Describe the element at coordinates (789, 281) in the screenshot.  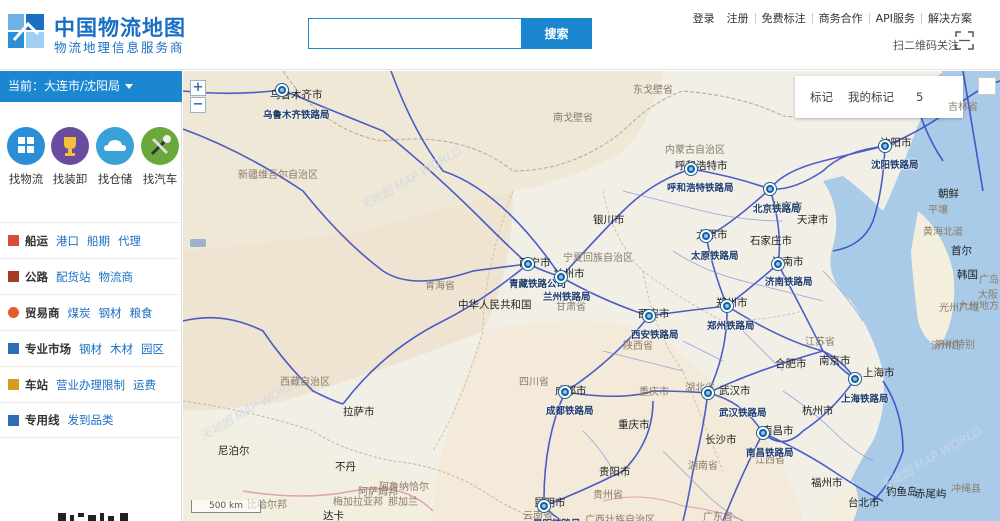
I see `railway-bureau-label: 济南铁路局` at that location.